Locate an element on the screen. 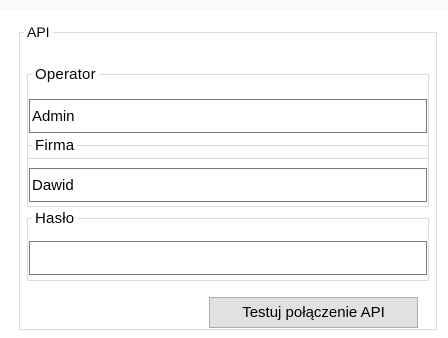 Image resolution: width=448 pixels, height=338 pixels. window-top-strip is located at coordinates (224, 5).